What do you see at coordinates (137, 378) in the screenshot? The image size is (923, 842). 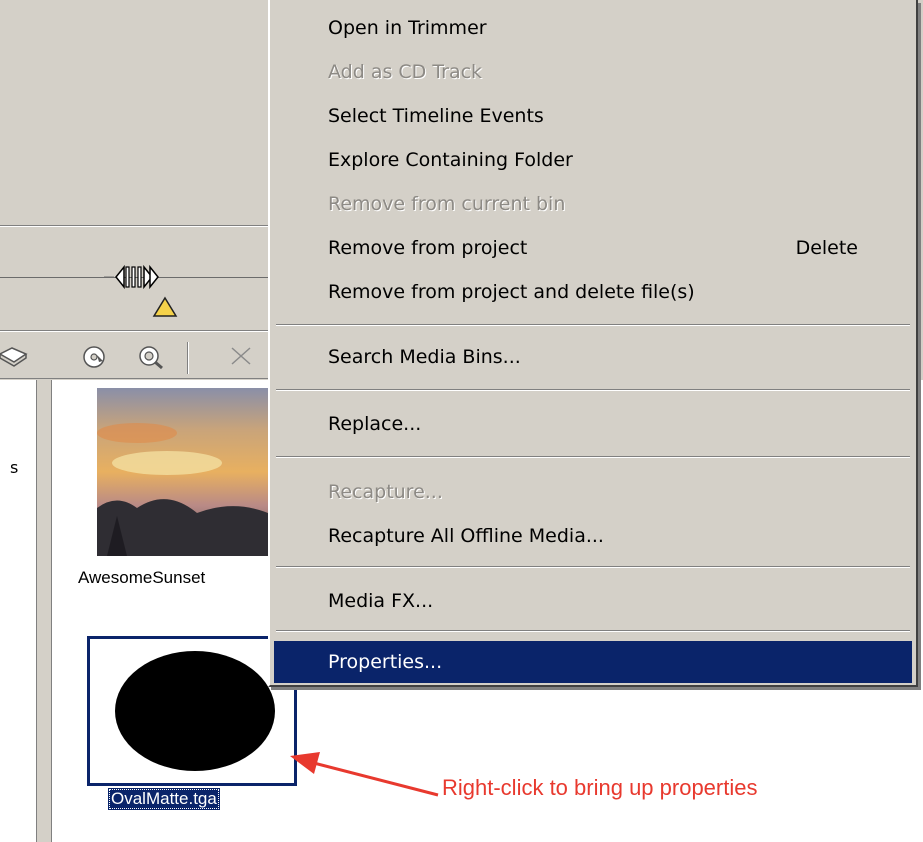 I see `divider` at bounding box center [137, 378].